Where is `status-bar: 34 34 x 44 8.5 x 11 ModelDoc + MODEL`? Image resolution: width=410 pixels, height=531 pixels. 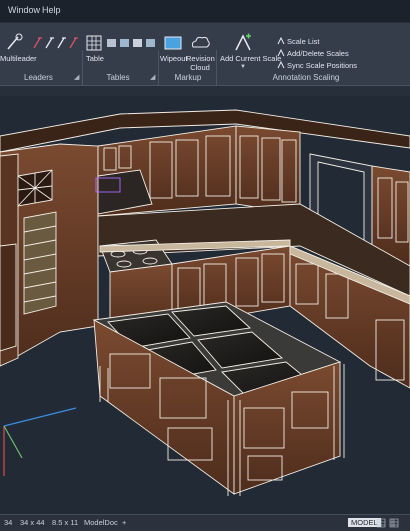
status-bar: 34 34 x 44 8.5 x 11 ModelDoc + MODEL is located at coordinates (205, 522).